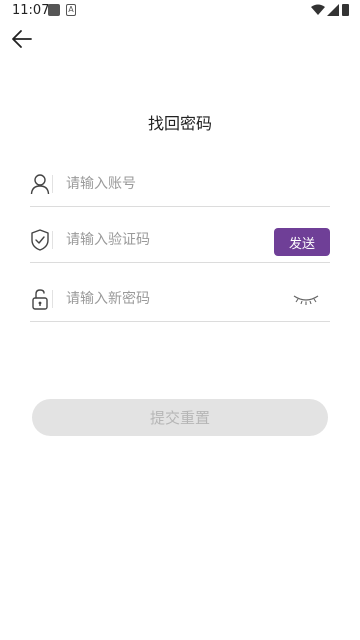 This screenshot has height=640, width=360. Describe the element at coordinates (40, 240) in the screenshot. I see `shield-check-icon` at that location.